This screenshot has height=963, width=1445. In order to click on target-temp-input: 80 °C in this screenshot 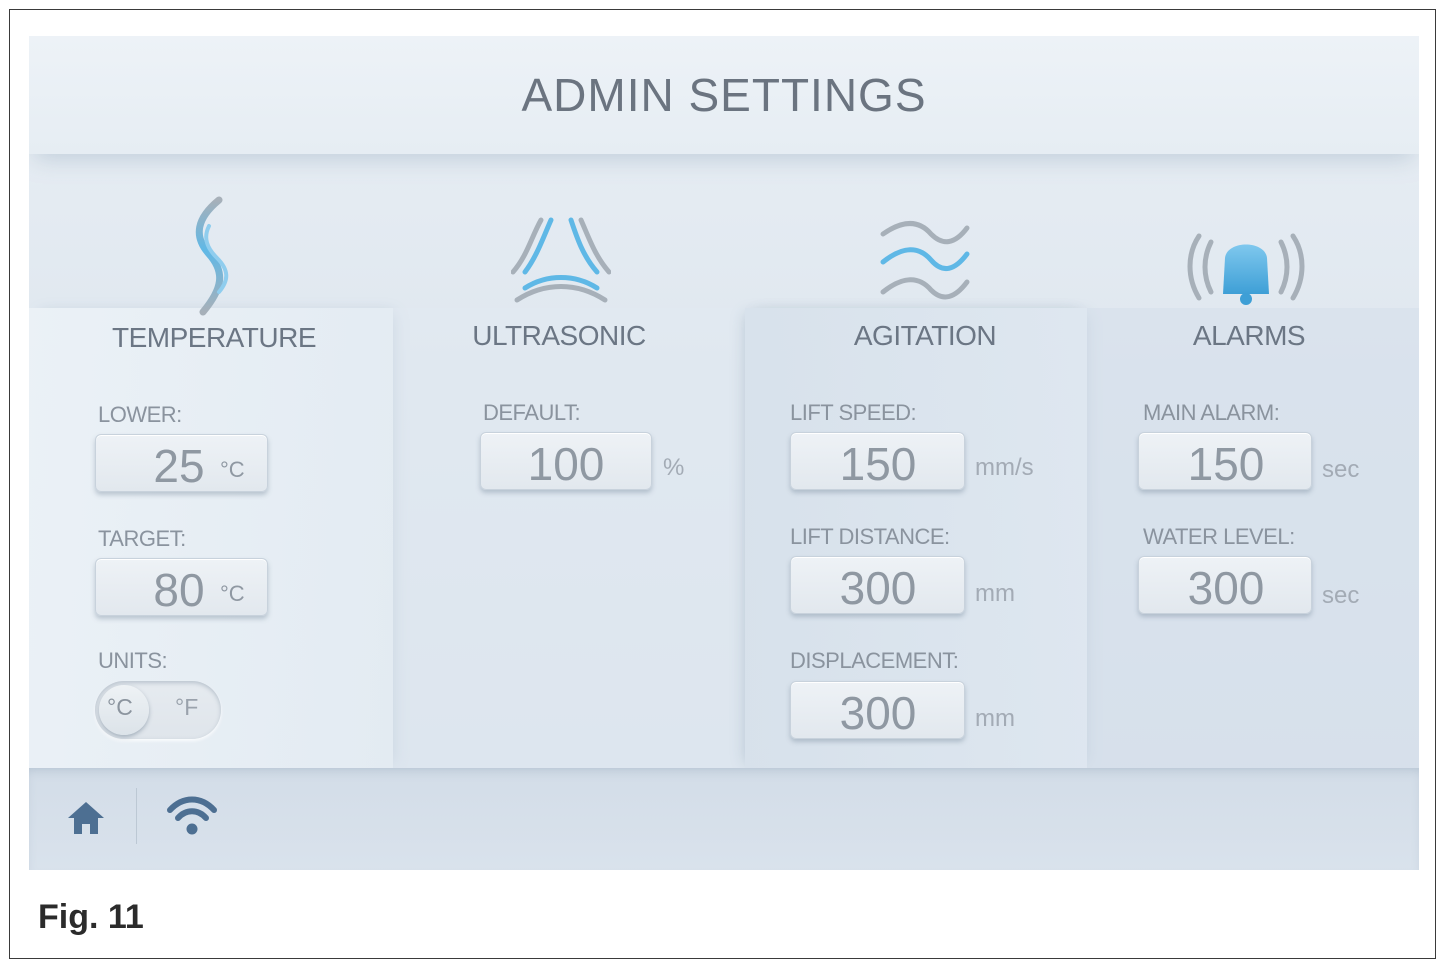, I will do `click(181, 587)`.